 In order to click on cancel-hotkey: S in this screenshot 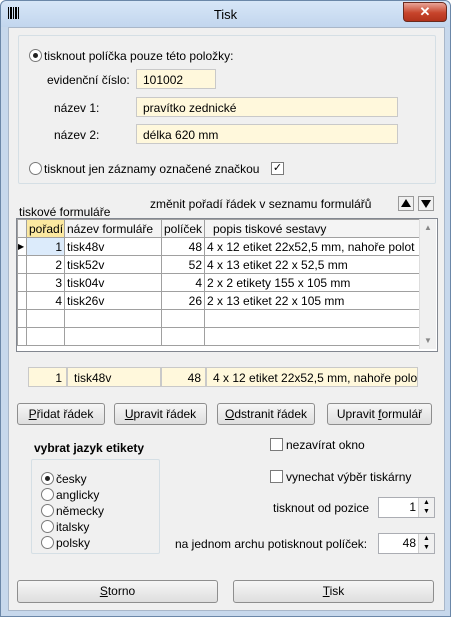, I will do `click(103, 591)`.